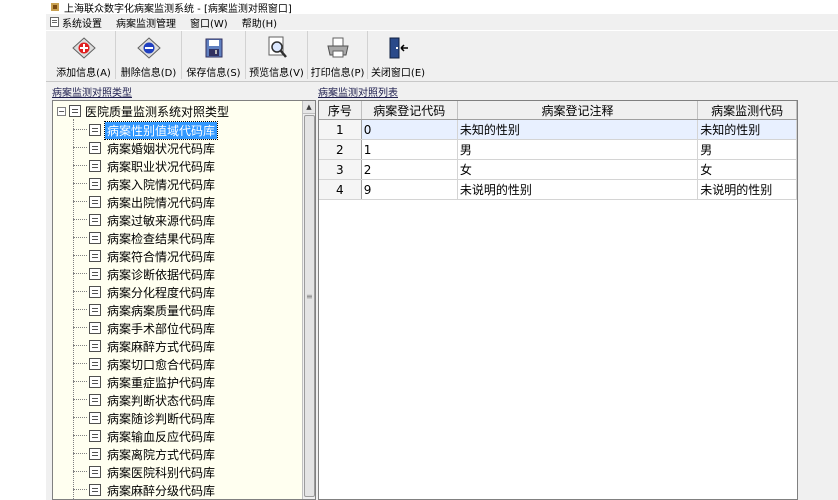 This screenshot has height=500, width=838. What do you see at coordinates (149, 55) in the screenshot?
I see `delete-info-button: 删除信息(D)` at bounding box center [149, 55].